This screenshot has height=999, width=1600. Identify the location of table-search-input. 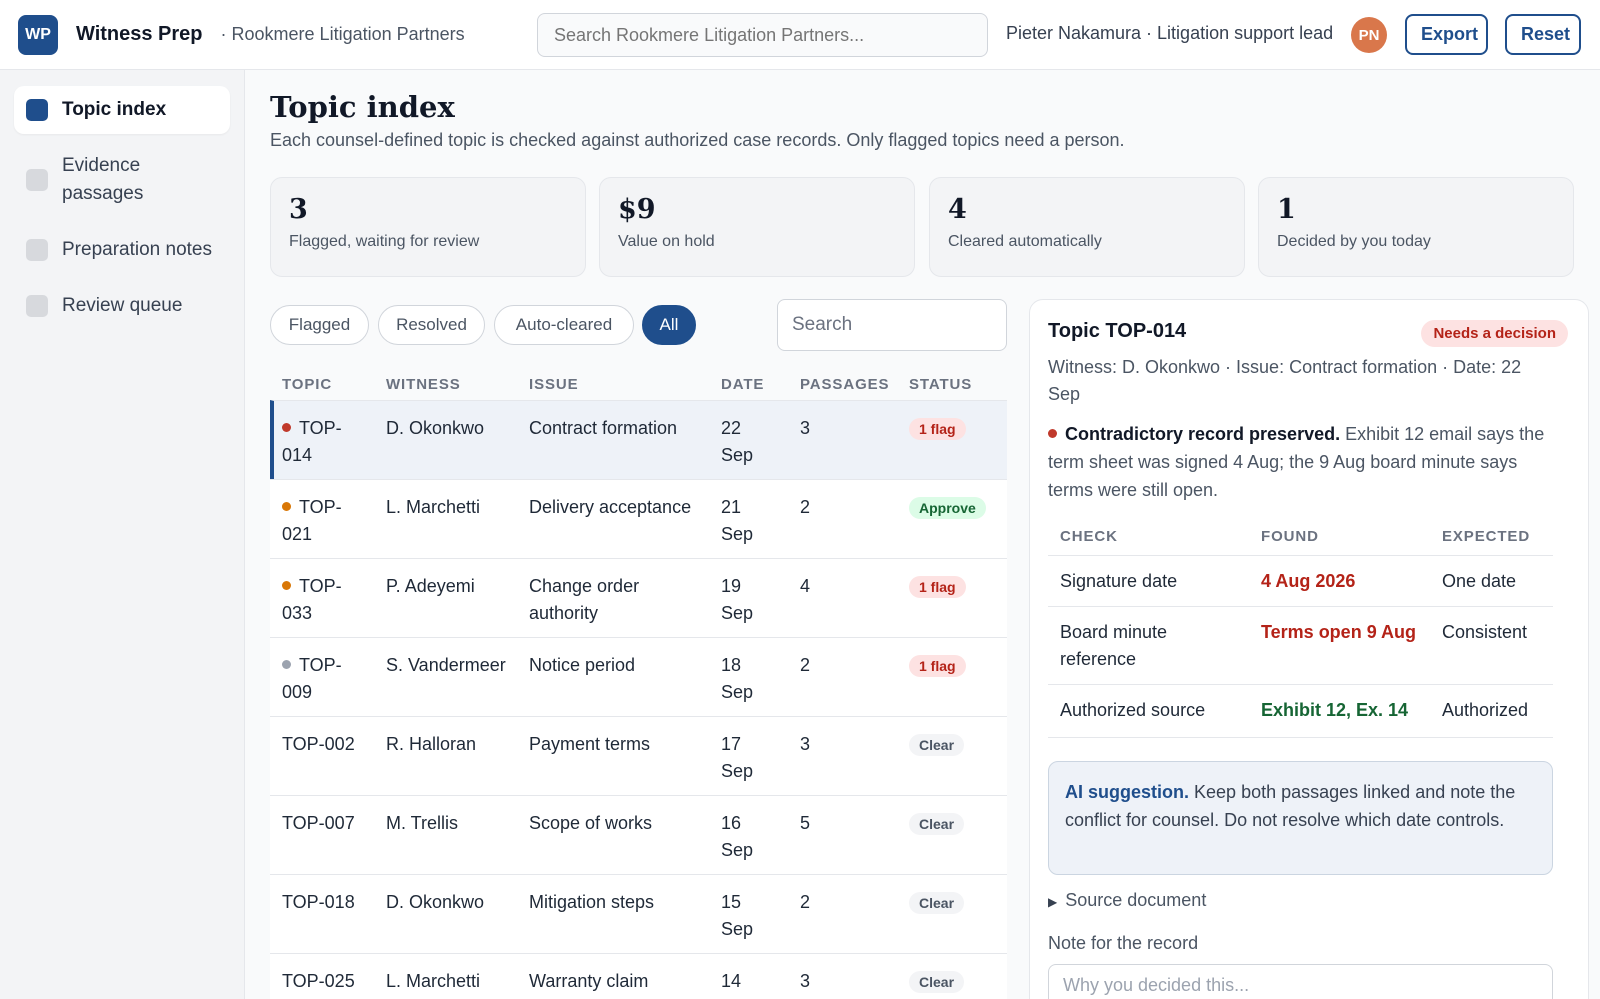
(892, 325).